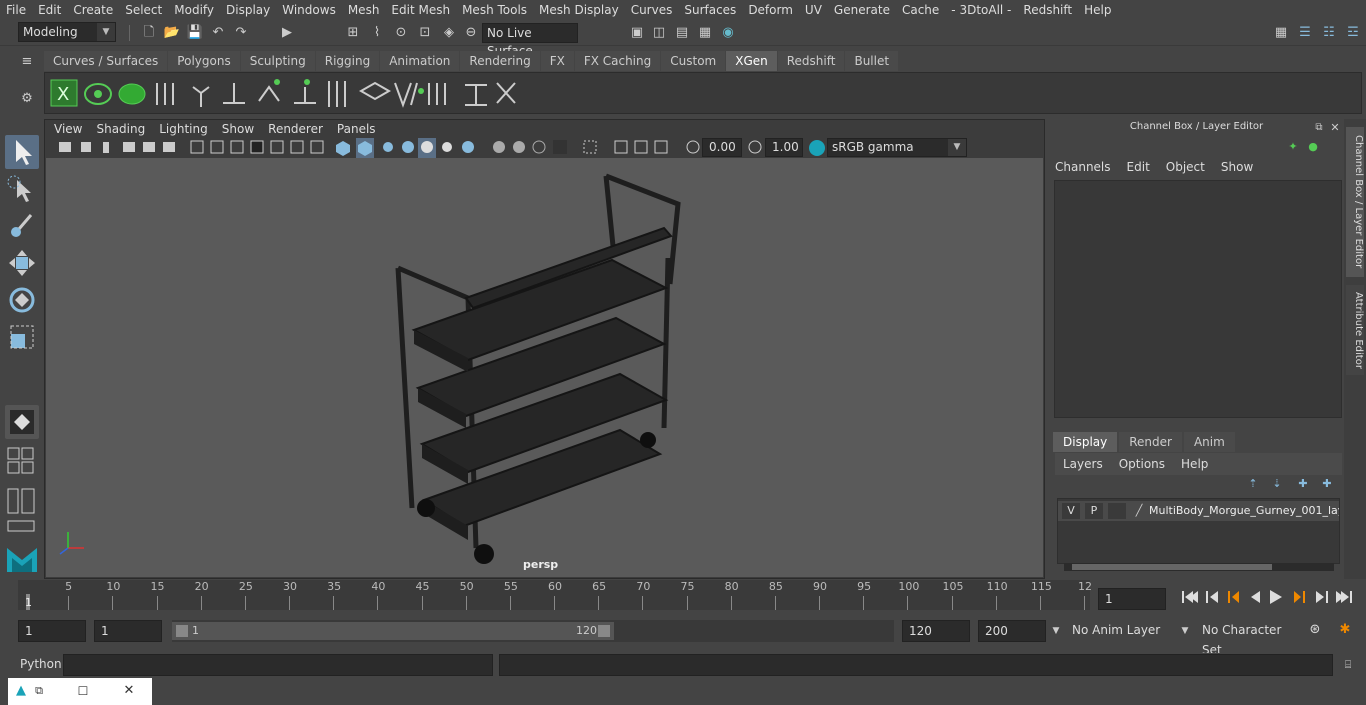 The image size is (1366, 705). What do you see at coordinates (22, 462) in the screenshot?
I see `layout-four-button` at bounding box center [22, 462].